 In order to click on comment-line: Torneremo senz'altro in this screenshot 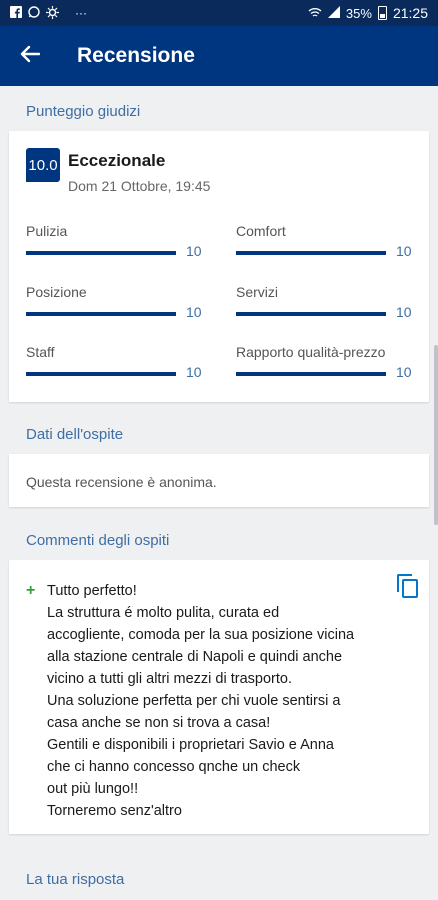, I will do `click(114, 811)`.